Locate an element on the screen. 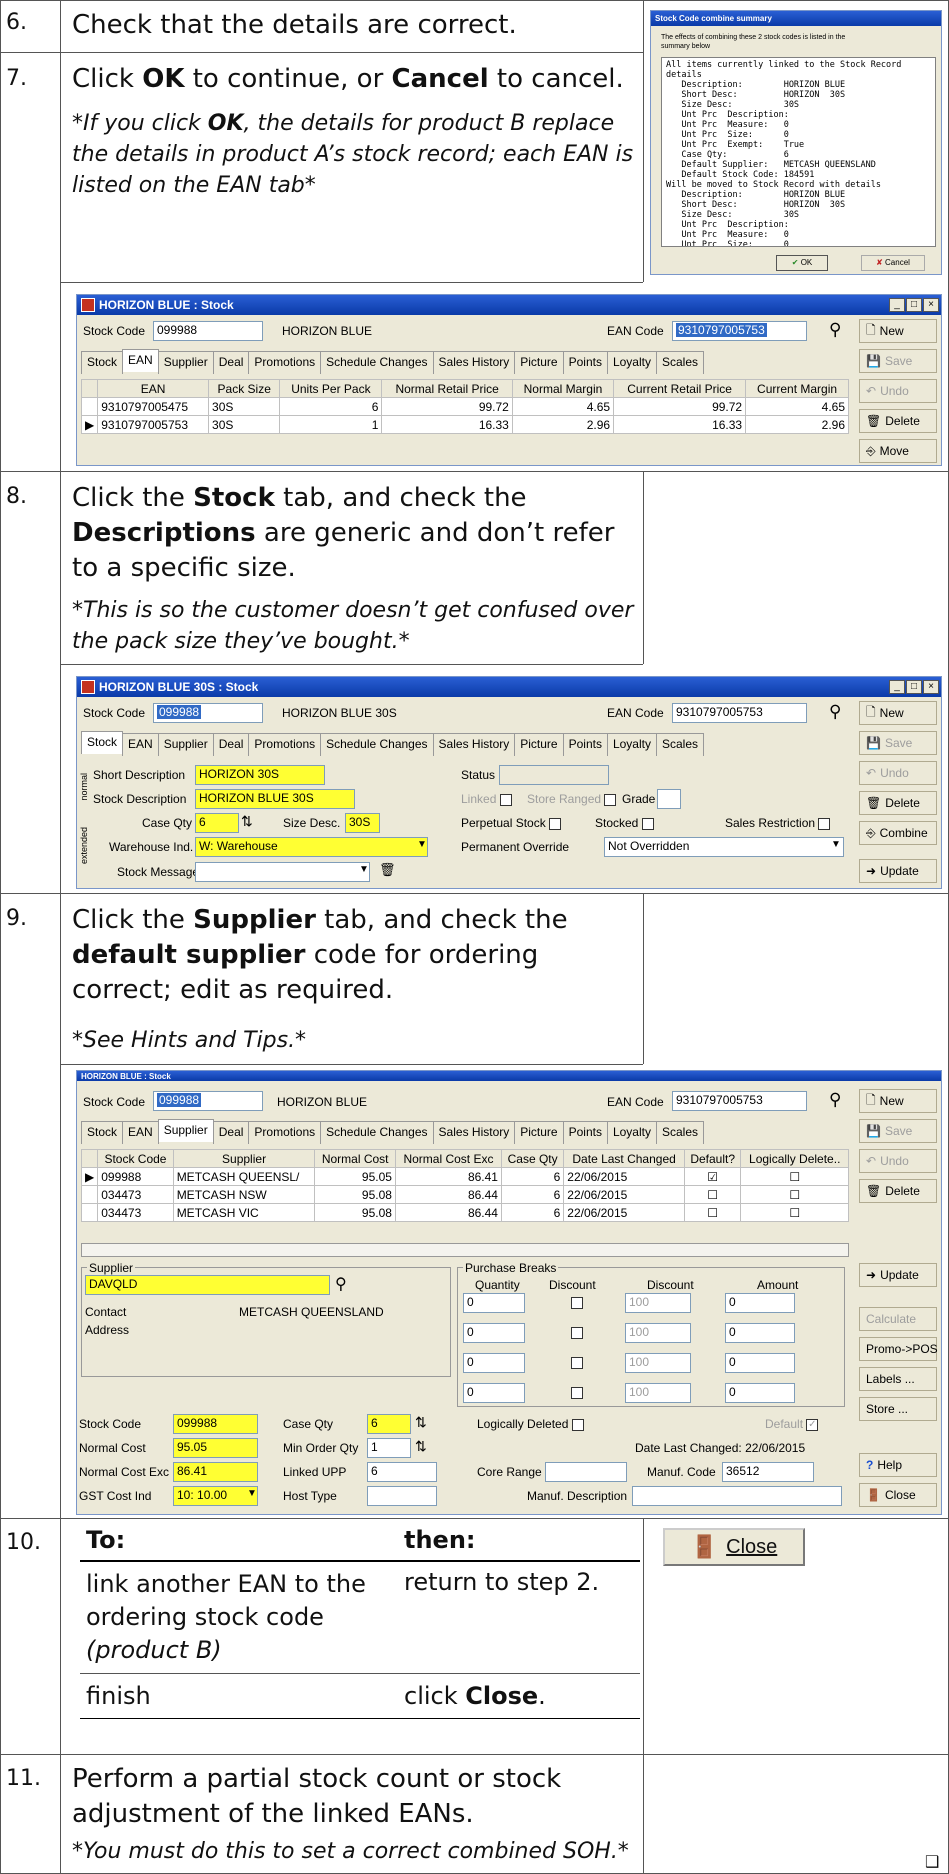  warehouse-select: W: Warehouse is located at coordinates (311, 847).